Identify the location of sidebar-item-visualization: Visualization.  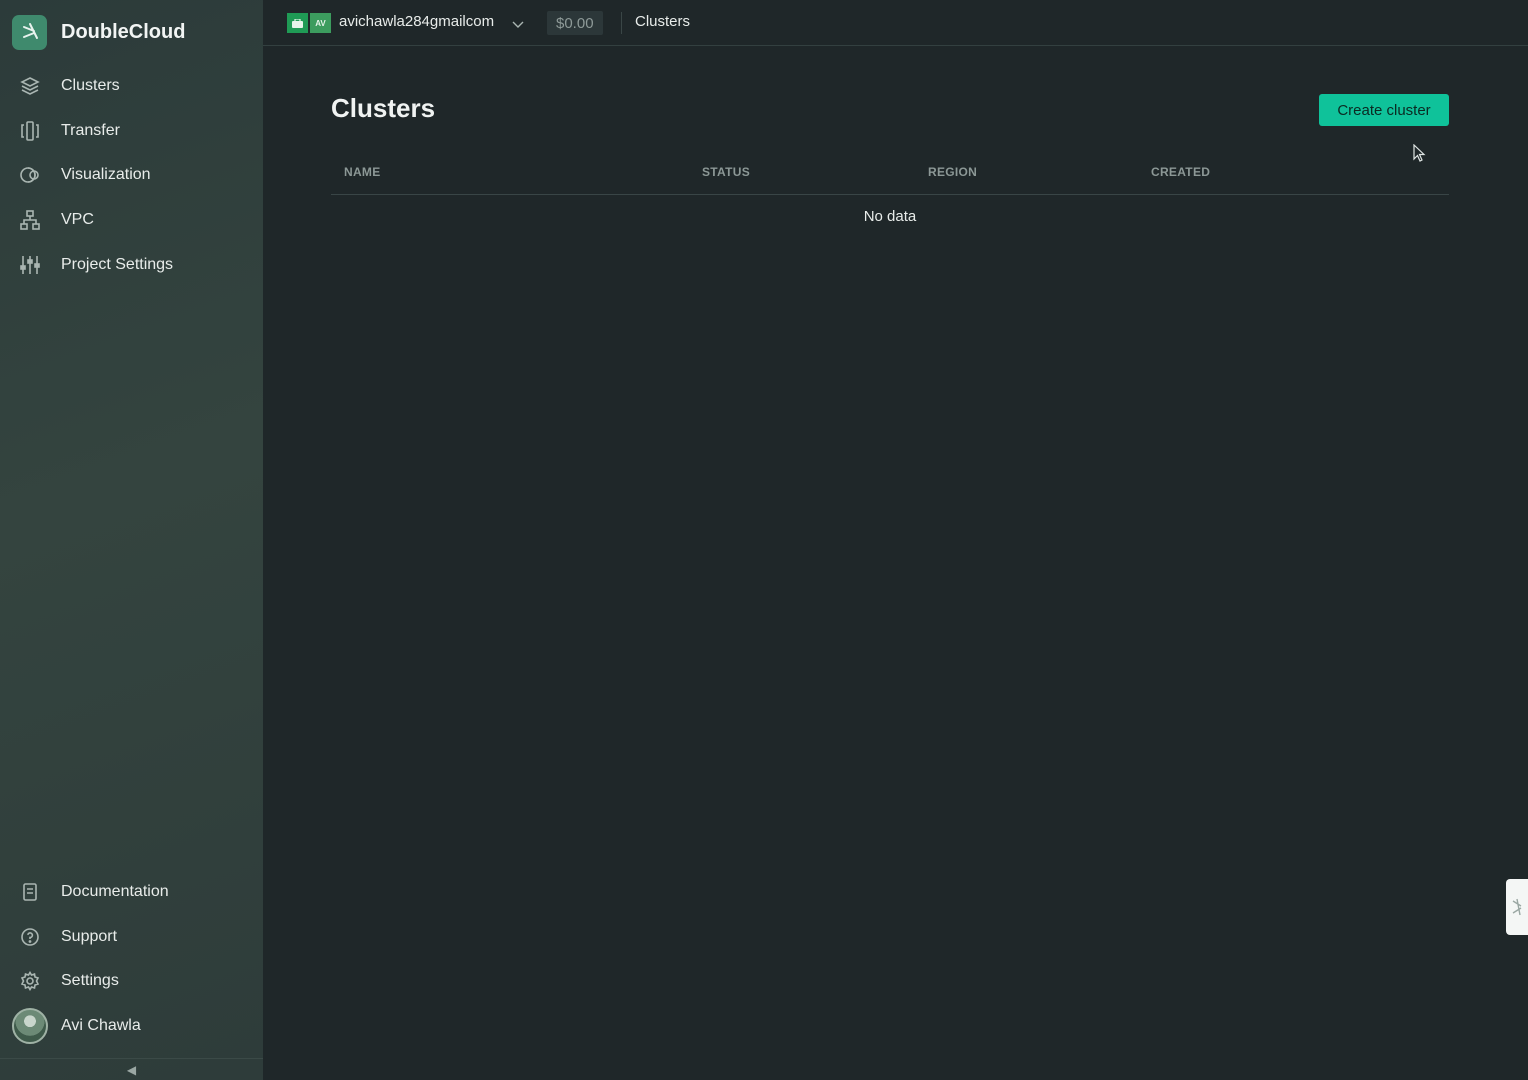
(131, 175).